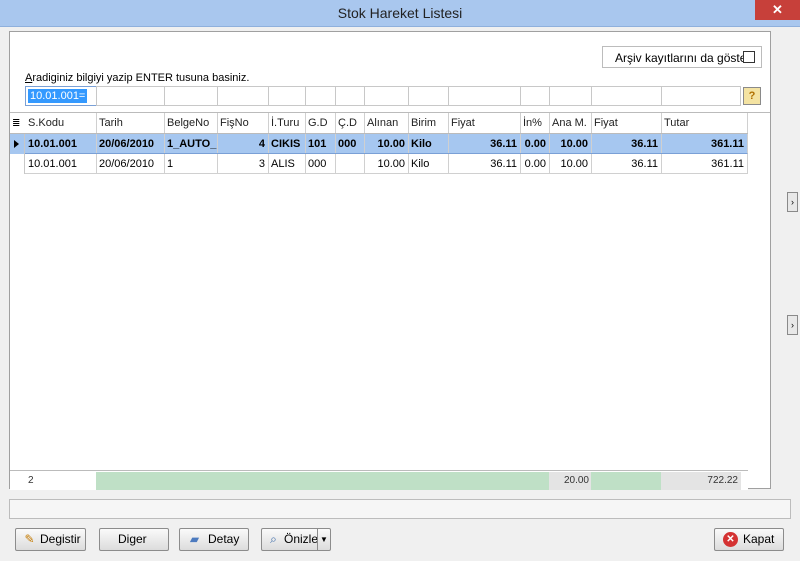 This screenshot has height=561, width=800. Describe the element at coordinates (792, 325) in the screenshot. I see `splitter-tab-bottom-icon: ›` at that location.